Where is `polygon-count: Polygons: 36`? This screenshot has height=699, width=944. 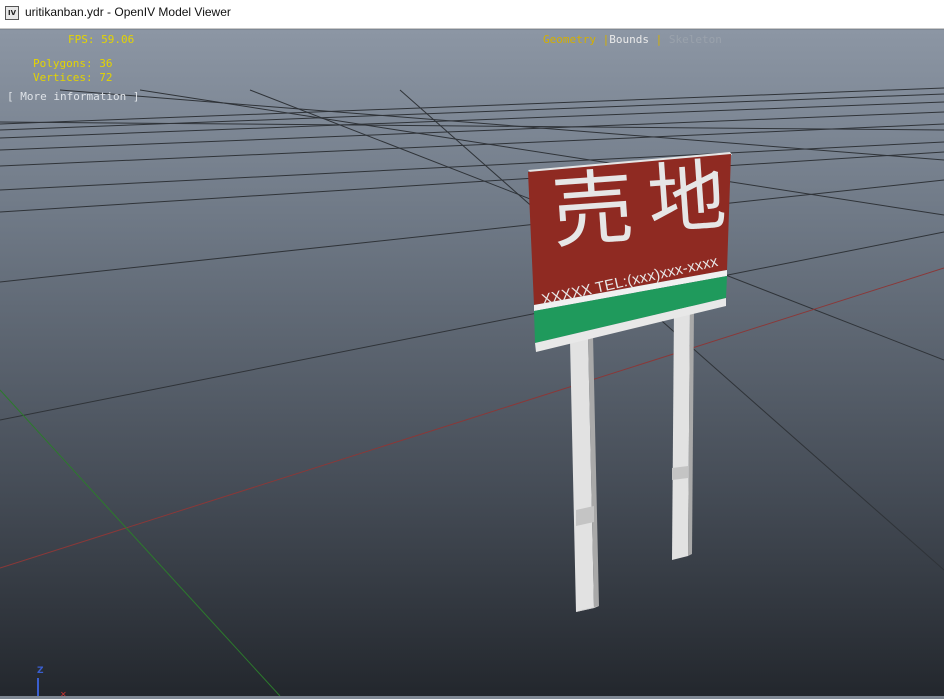 polygon-count: Polygons: 36 is located at coordinates (73, 63).